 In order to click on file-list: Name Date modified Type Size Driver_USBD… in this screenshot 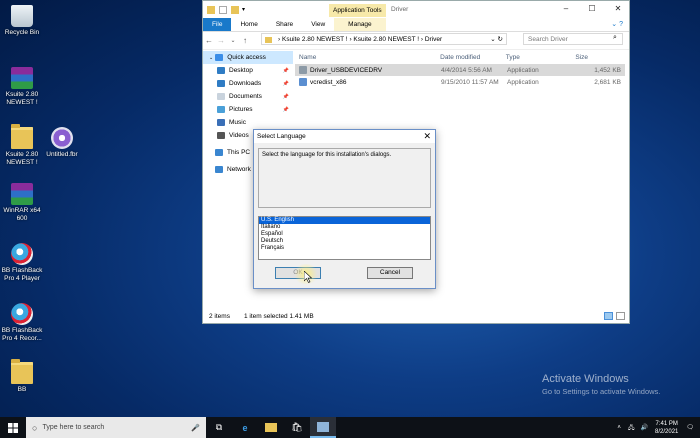, I will do `click(460, 69)`.